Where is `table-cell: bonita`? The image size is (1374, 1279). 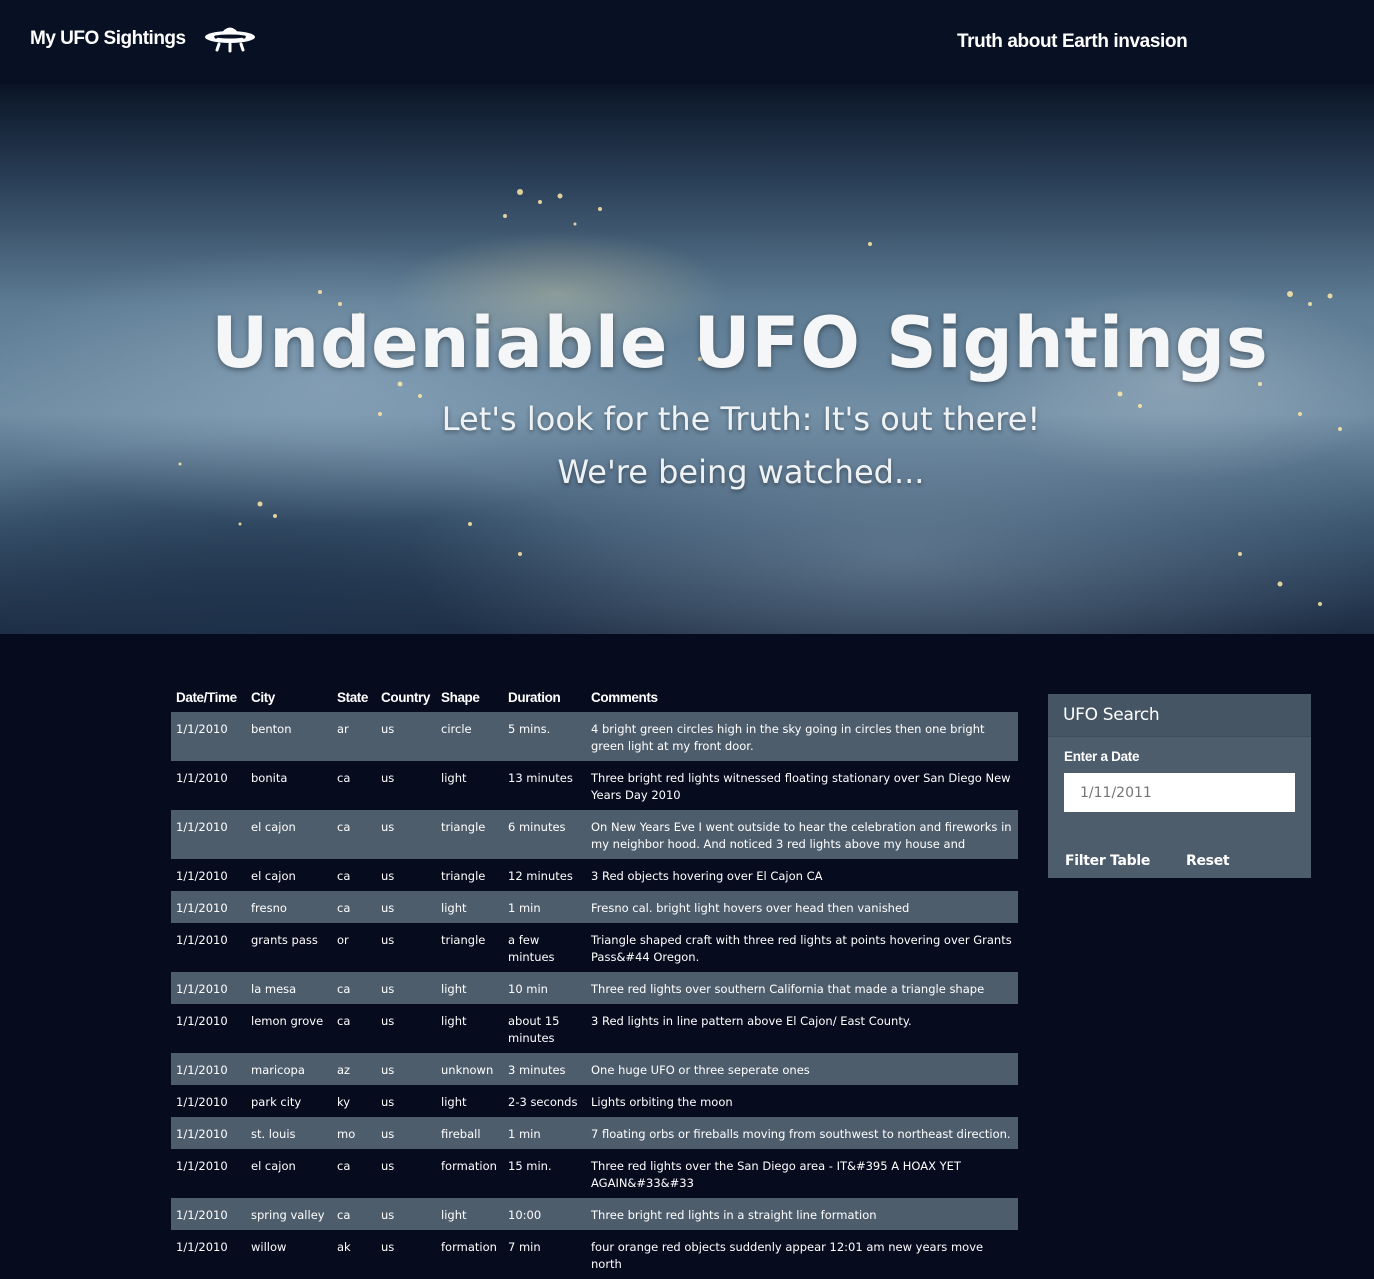
table-cell: bonita is located at coordinates (289, 785).